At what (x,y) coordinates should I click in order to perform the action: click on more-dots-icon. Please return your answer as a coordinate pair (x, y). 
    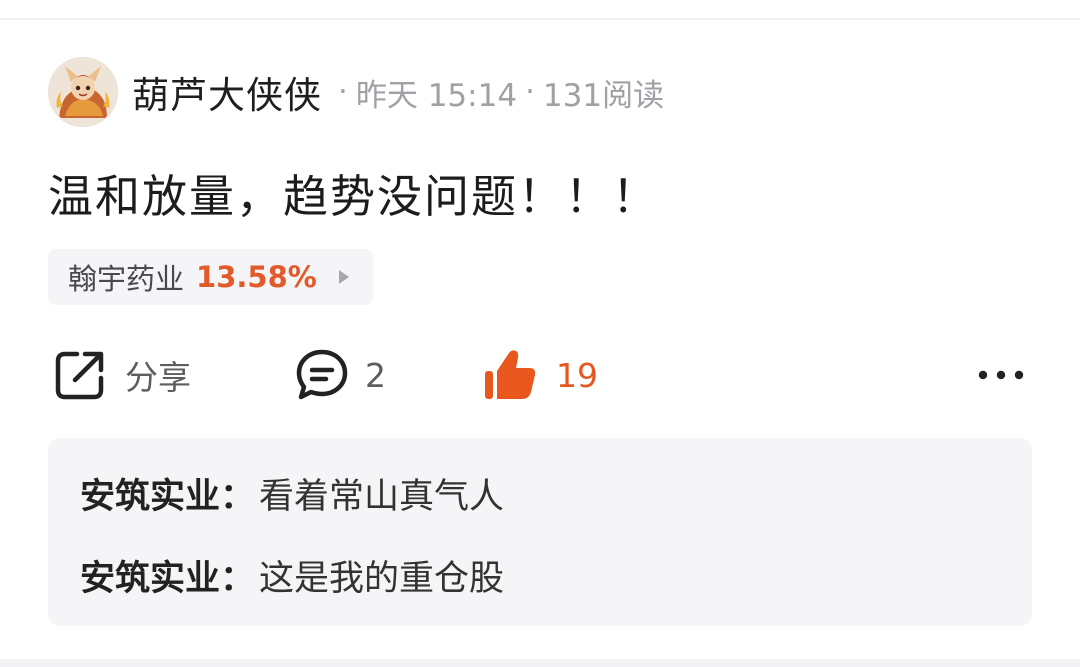
    Looking at the image, I should click on (1001, 375).